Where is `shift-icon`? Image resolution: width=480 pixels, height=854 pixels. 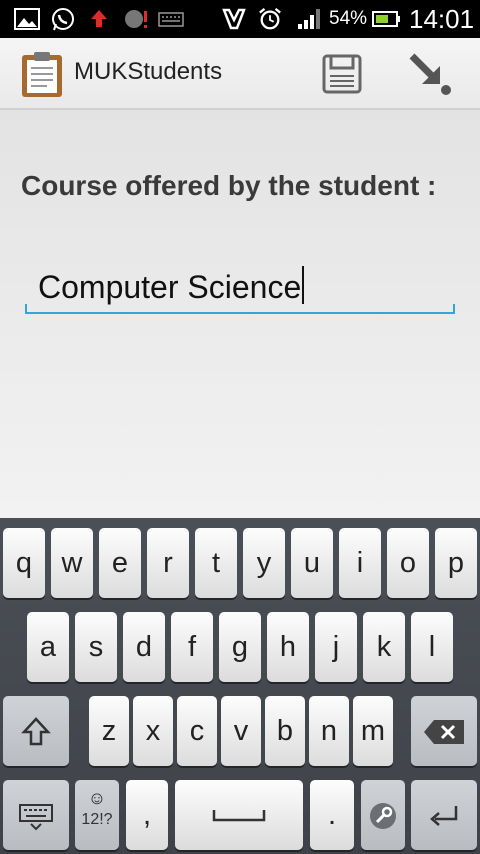 shift-icon is located at coordinates (36, 731).